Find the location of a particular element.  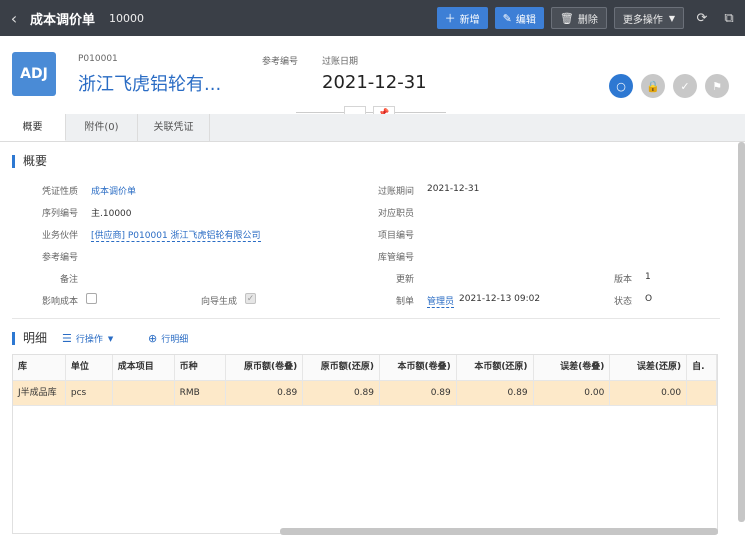

state-value: O is located at coordinates (649, 299).